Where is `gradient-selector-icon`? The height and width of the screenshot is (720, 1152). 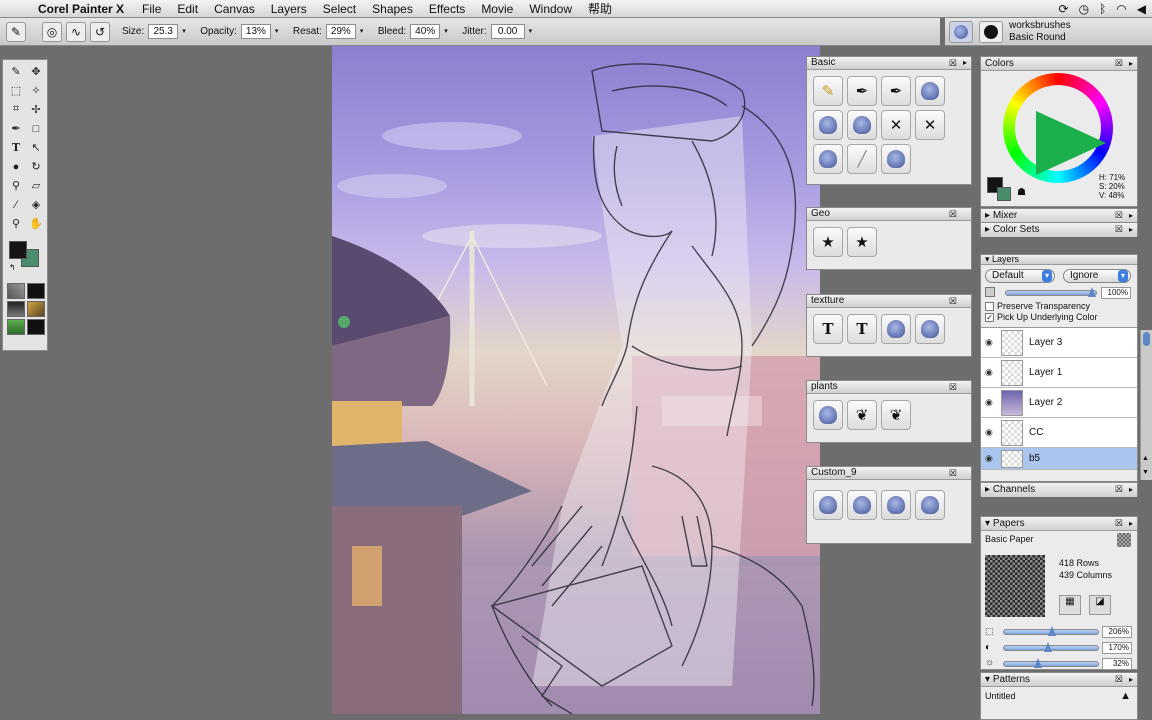
gradient-selector-icon is located at coordinates (36, 291).